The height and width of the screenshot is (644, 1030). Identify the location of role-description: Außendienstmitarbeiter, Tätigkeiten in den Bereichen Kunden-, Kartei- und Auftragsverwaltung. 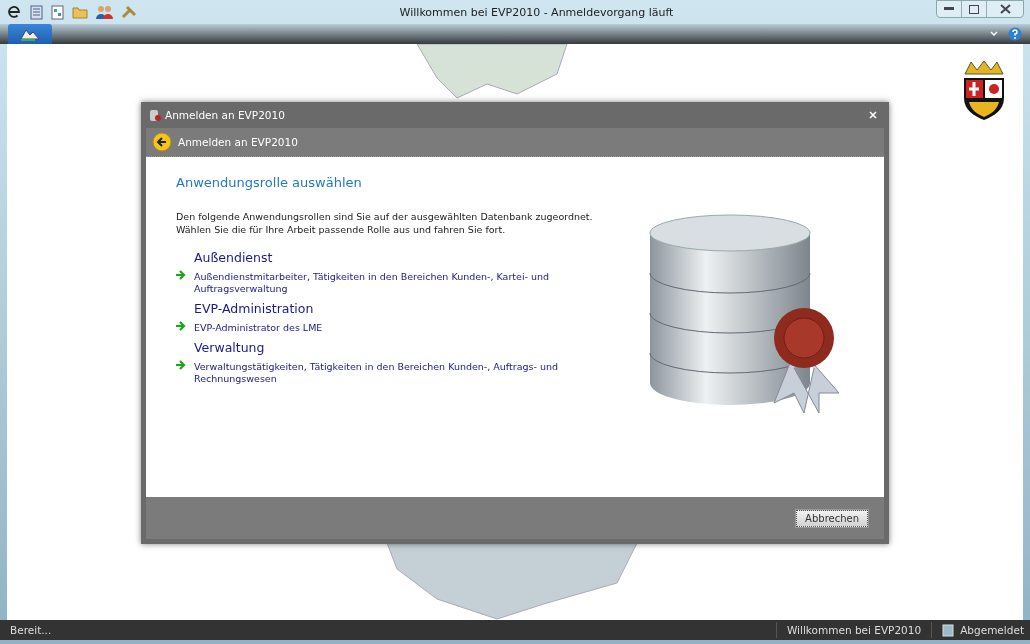
(372, 283).